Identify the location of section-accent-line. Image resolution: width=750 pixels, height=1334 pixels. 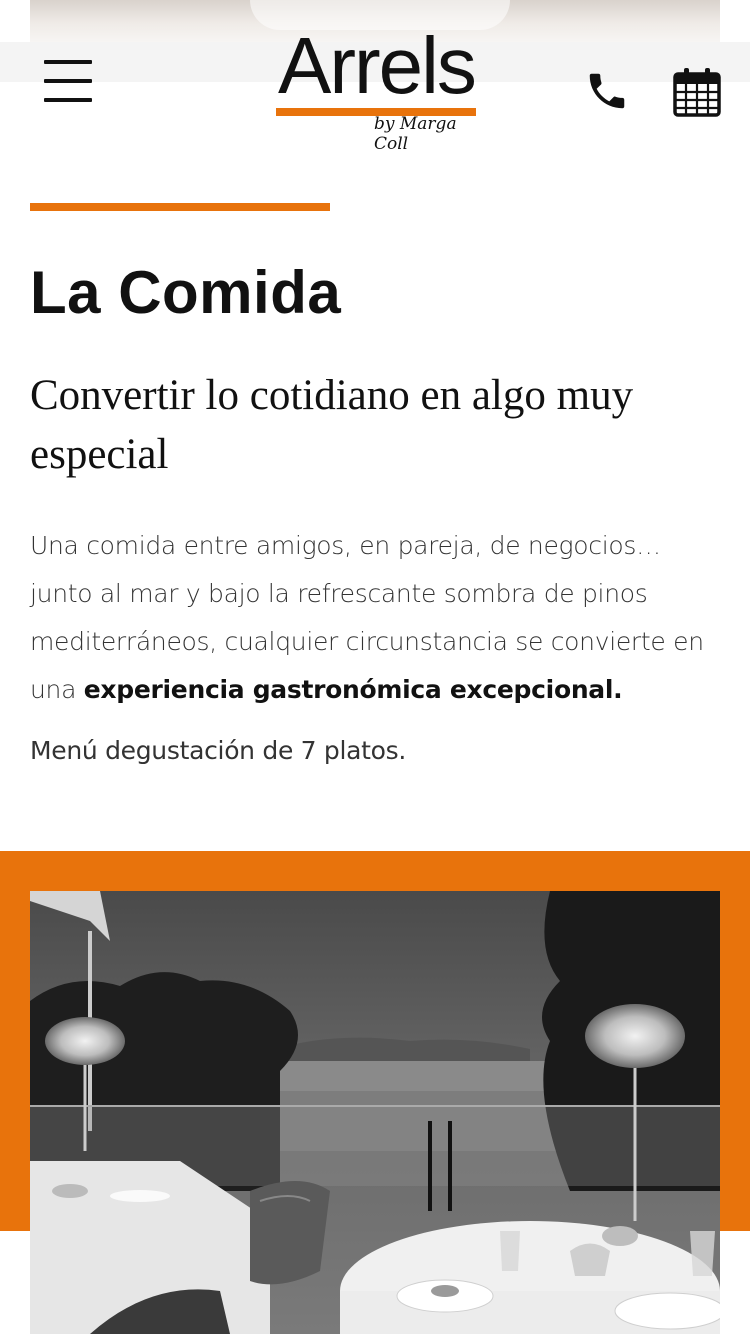
(180, 207).